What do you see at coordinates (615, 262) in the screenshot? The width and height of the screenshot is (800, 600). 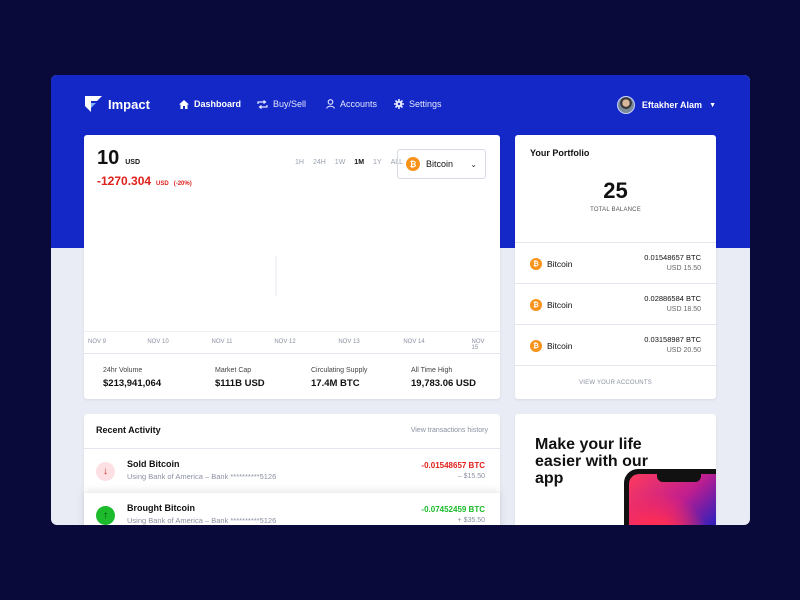 I see `holding-row: ₿ Bitcoin 0.01548657 BTC USD 15.50` at bounding box center [615, 262].